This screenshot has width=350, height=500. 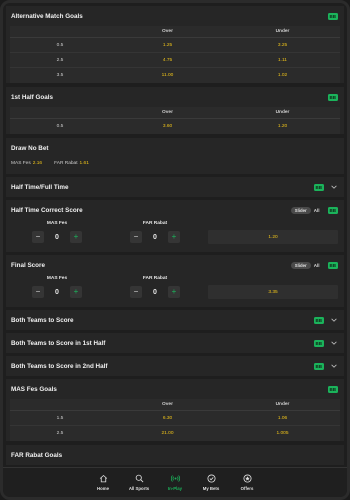 I want to click on market-header: Half Time/Full Time BB, so click(x=175, y=187).